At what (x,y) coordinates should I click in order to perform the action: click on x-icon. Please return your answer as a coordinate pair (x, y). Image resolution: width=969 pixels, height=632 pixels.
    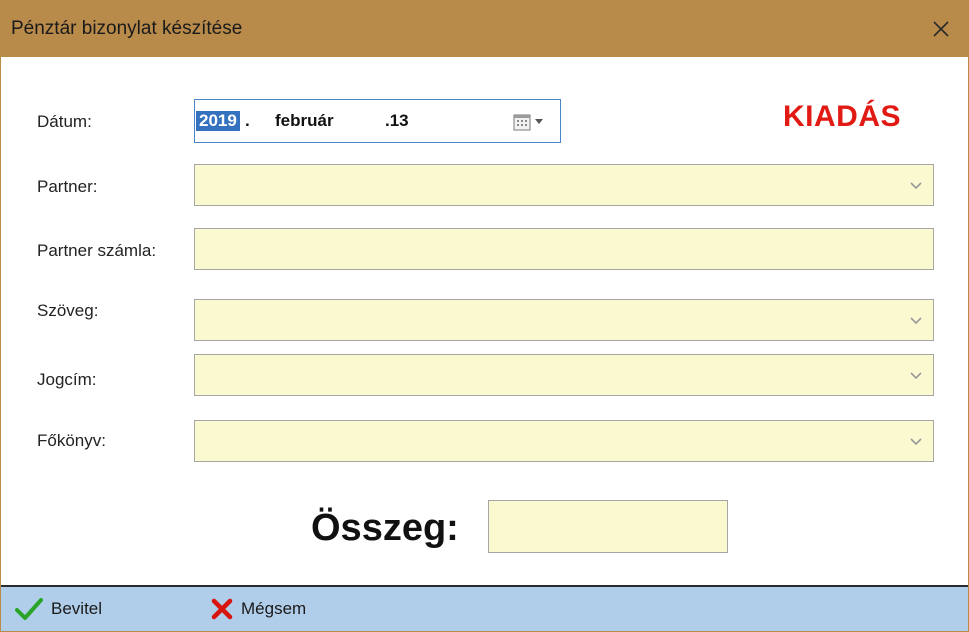
    Looking at the image, I should click on (222, 609).